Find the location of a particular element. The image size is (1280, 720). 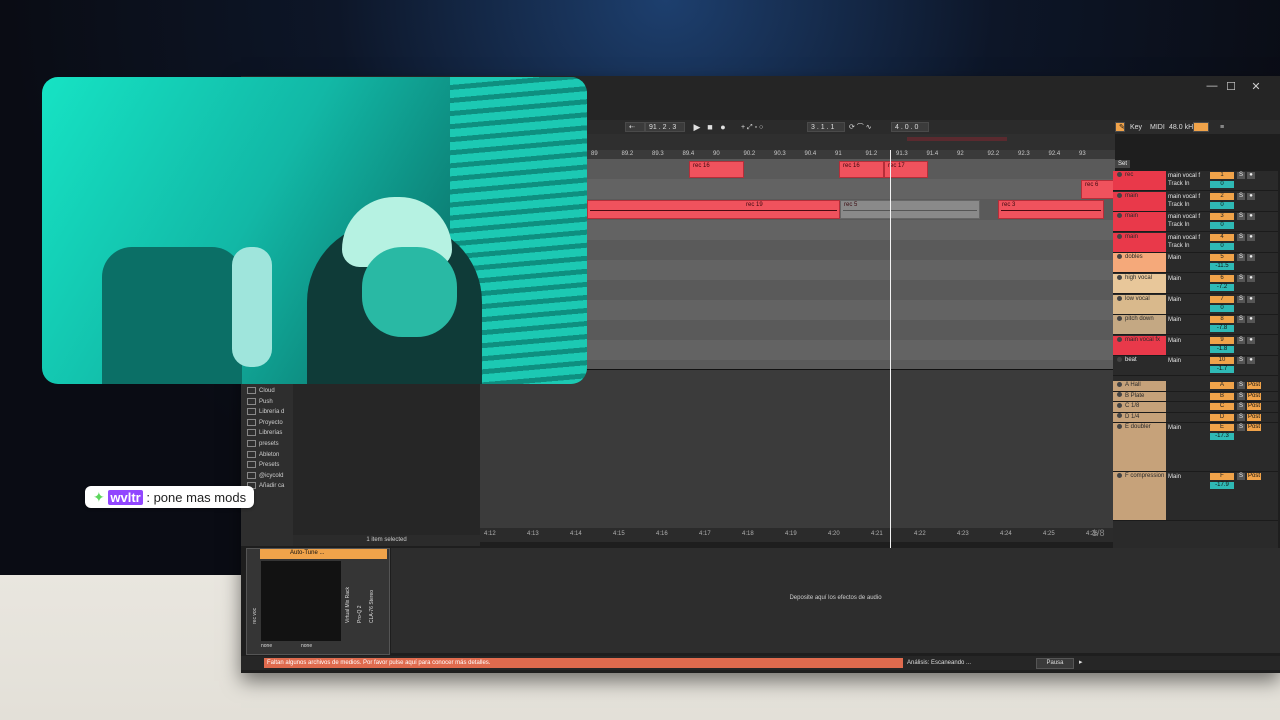

pause-button: Pausa is located at coordinates (1055, 663).